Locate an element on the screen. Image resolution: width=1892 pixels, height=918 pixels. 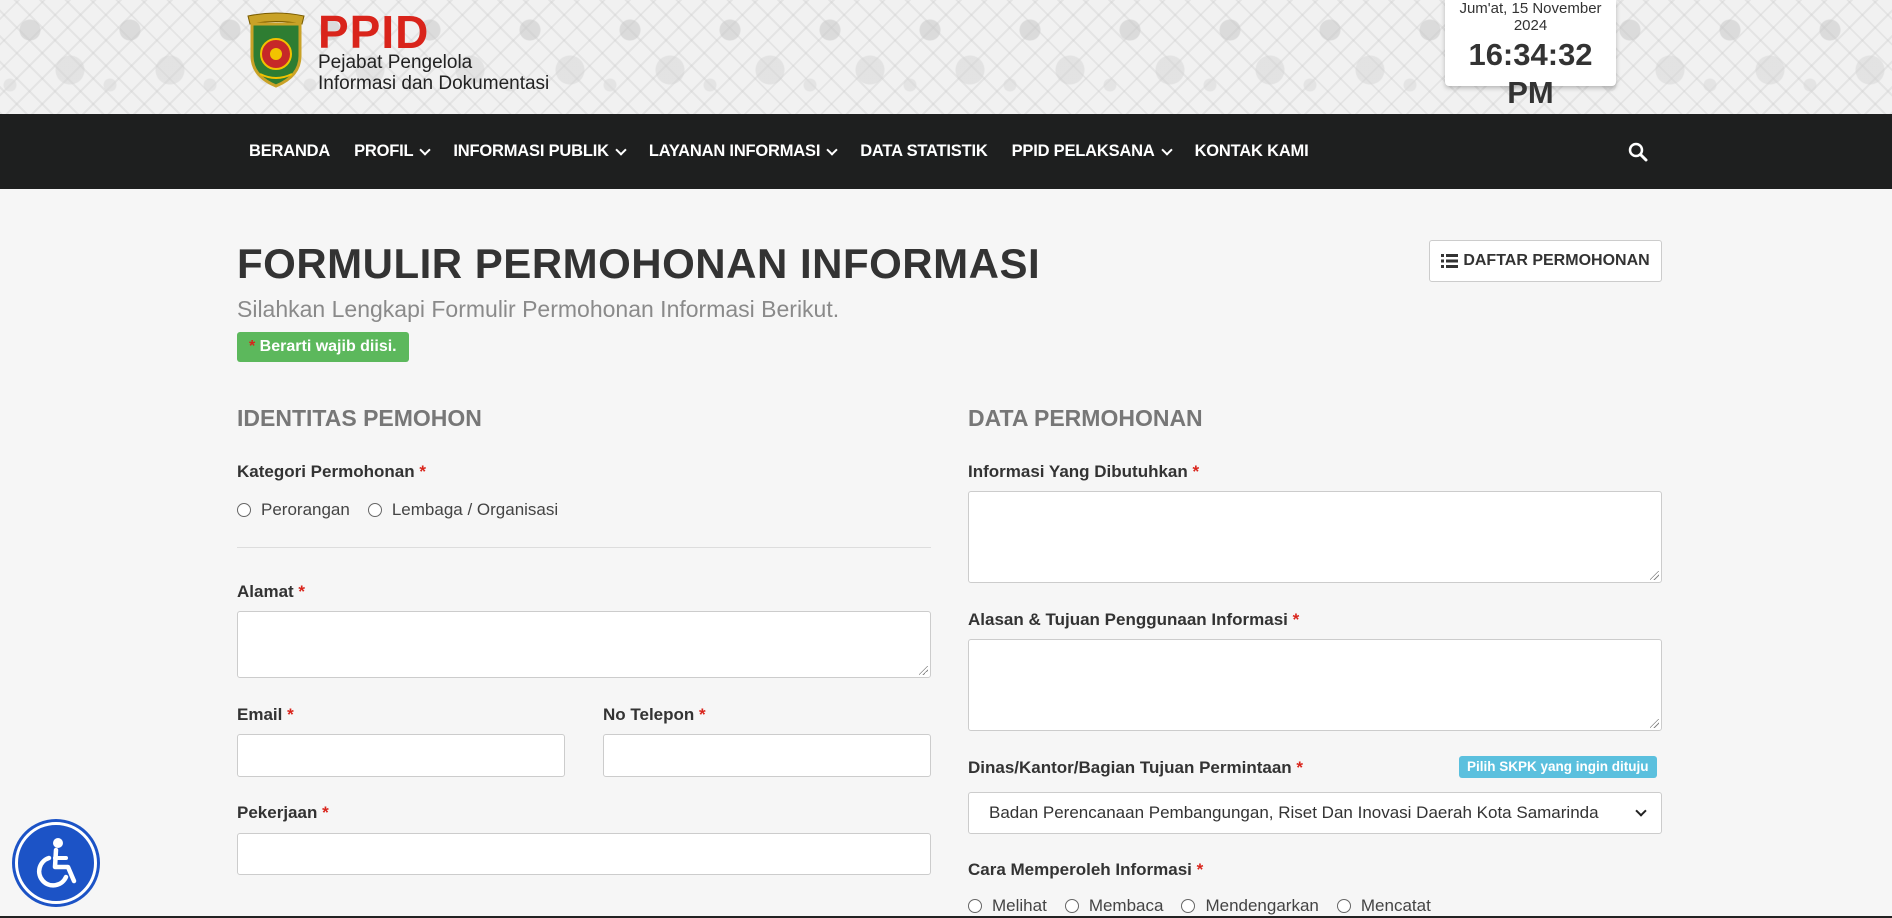
kategori-label-text: Kategori Permohonan is located at coordinates (326, 471).